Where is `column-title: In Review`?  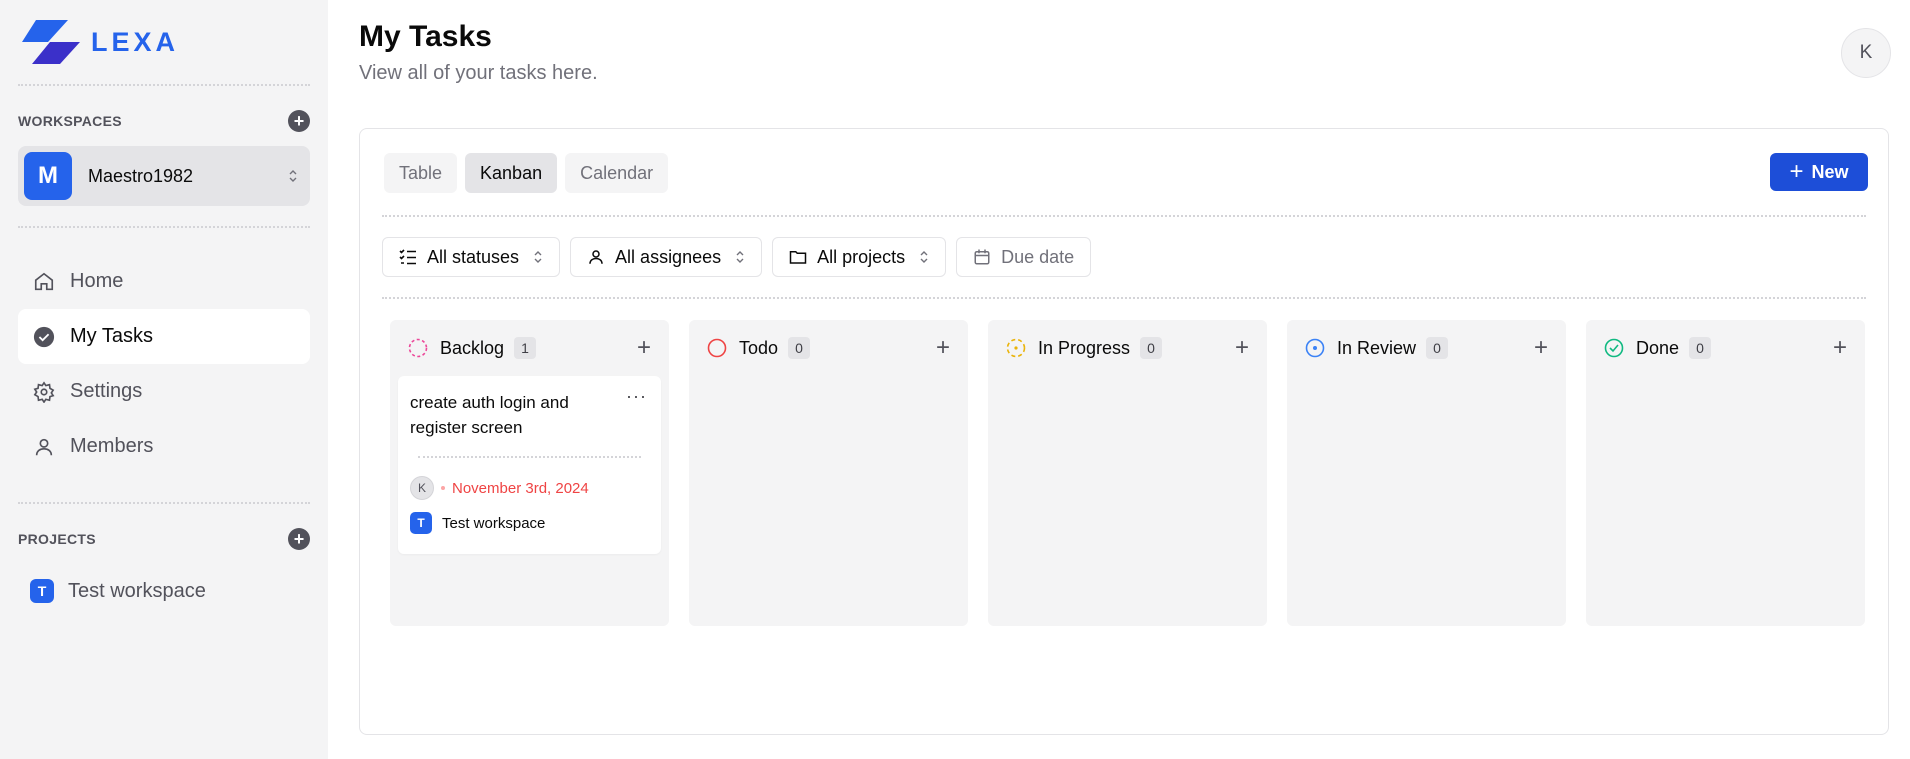
column-title: In Review is located at coordinates (1377, 347).